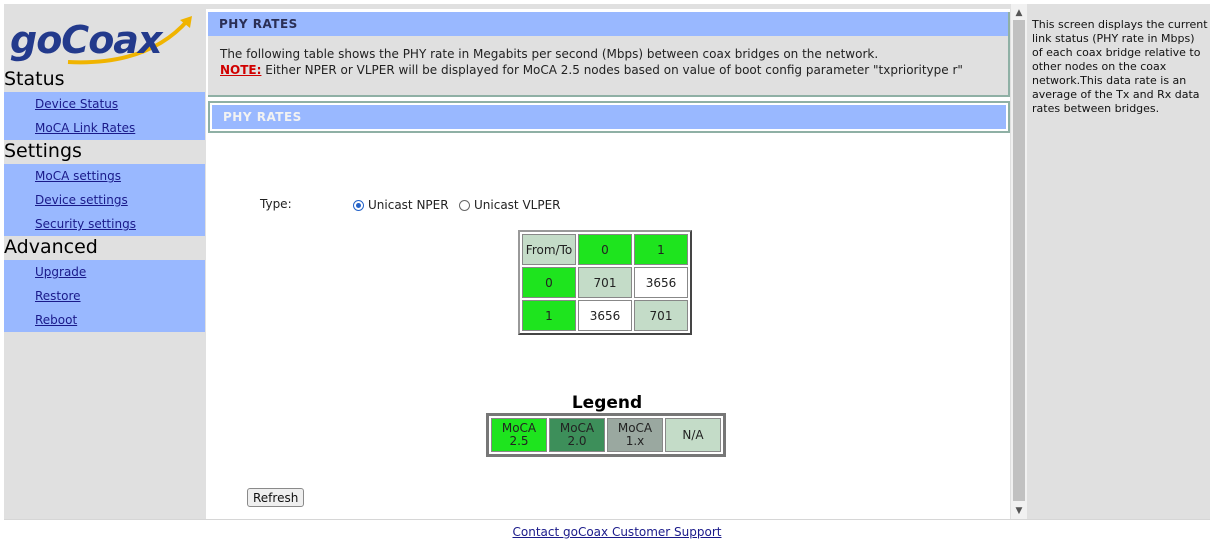 Image resolution: width=1211 pixels, height=555 pixels. Describe the element at coordinates (1019, 13) in the screenshot. I see `scroll-up-icon: ▲` at that location.